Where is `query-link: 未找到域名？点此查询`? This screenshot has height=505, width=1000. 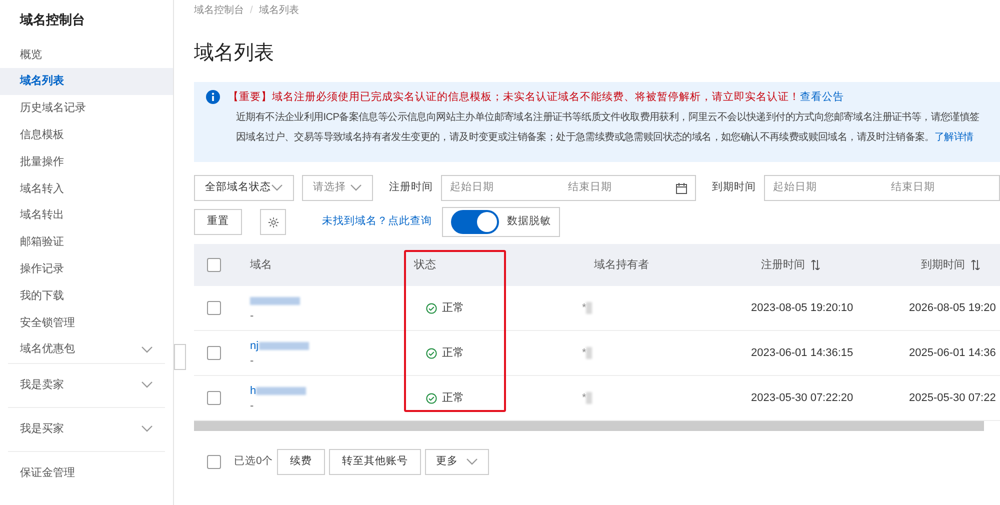
query-link: 未找到域名？点此查询 is located at coordinates (377, 222).